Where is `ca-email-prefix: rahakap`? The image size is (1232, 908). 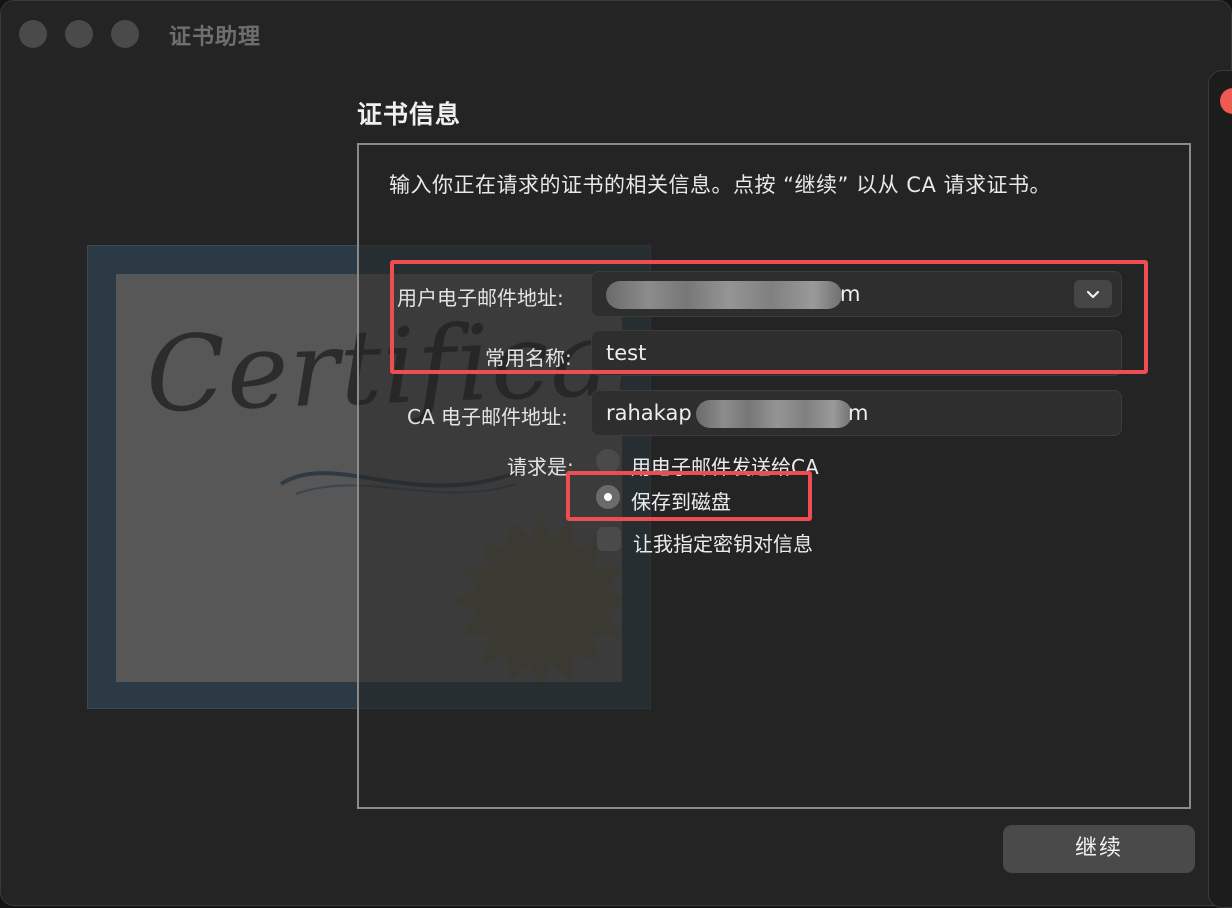 ca-email-prefix: rahakap is located at coordinates (649, 413).